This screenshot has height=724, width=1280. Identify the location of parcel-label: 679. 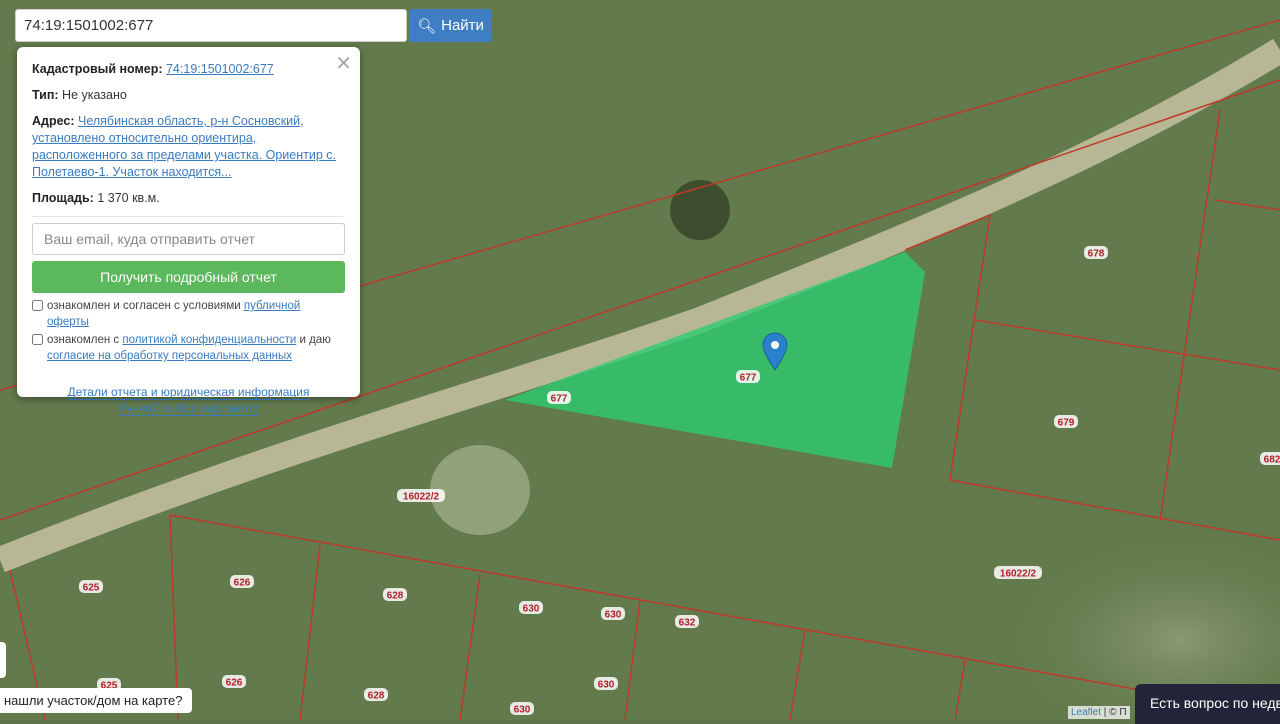
(1066, 423).